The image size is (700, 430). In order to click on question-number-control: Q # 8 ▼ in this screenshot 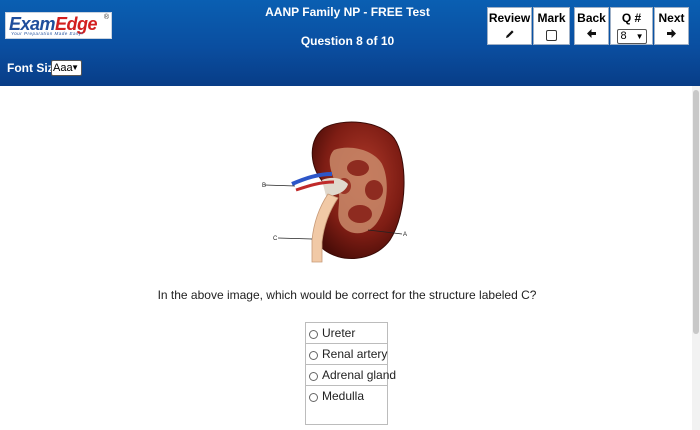, I will do `click(631, 26)`.